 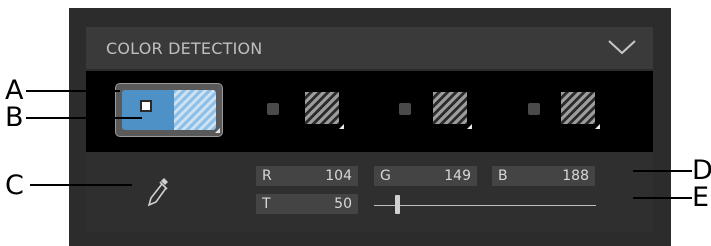 What do you see at coordinates (485, 205) in the screenshot?
I see `tolerance-slider-track` at bounding box center [485, 205].